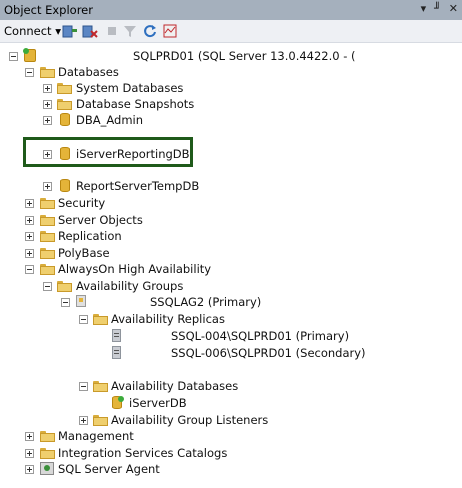 This screenshot has width=462, height=488. Describe the element at coordinates (110, 403) in the screenshot. I see `tree-node-iserver-db: iServerDB` at that location.